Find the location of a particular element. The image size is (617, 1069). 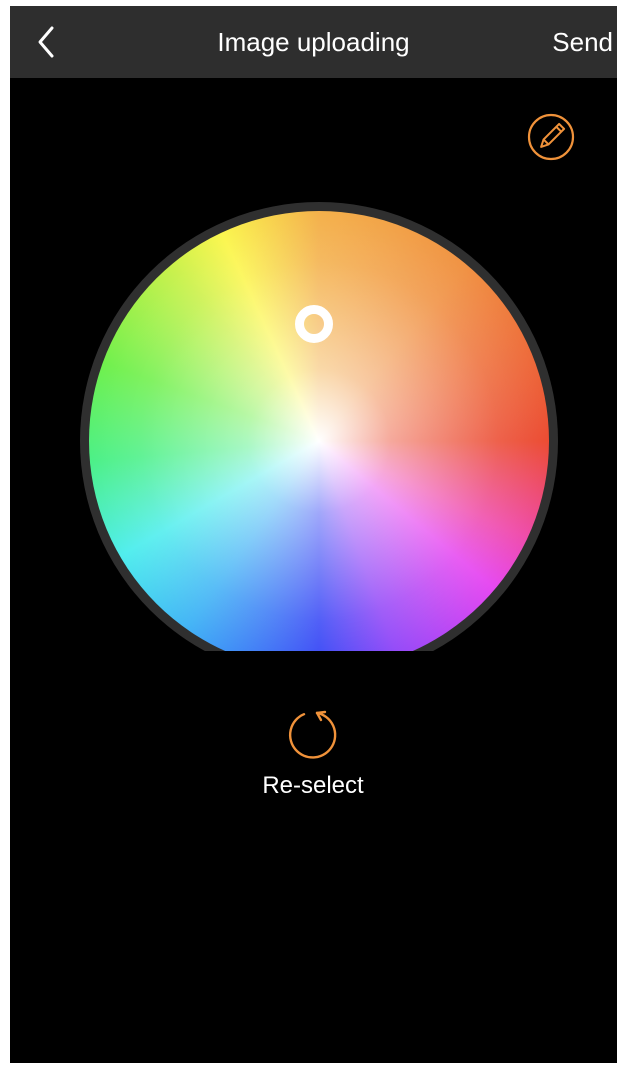

send-button: Send is located at coordinates (582, 42).